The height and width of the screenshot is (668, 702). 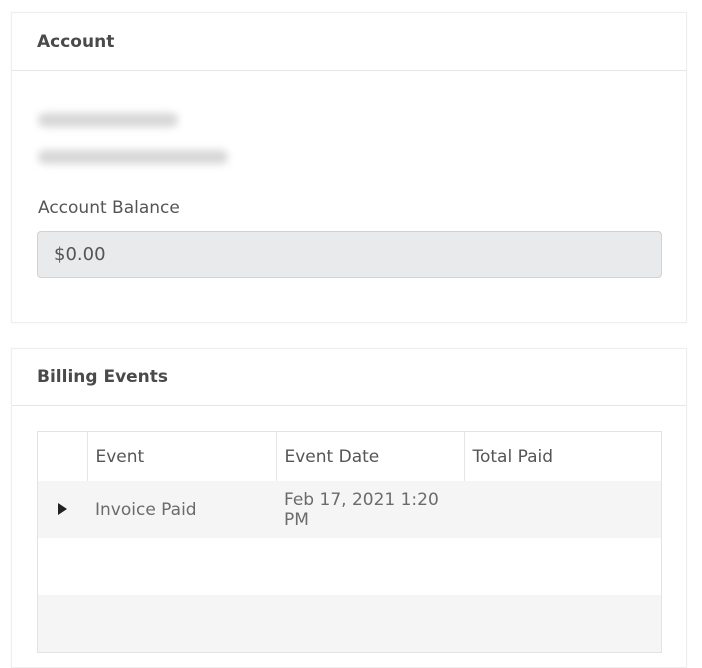 I want to click on redacted-account-email, so click(x=133, y=157).